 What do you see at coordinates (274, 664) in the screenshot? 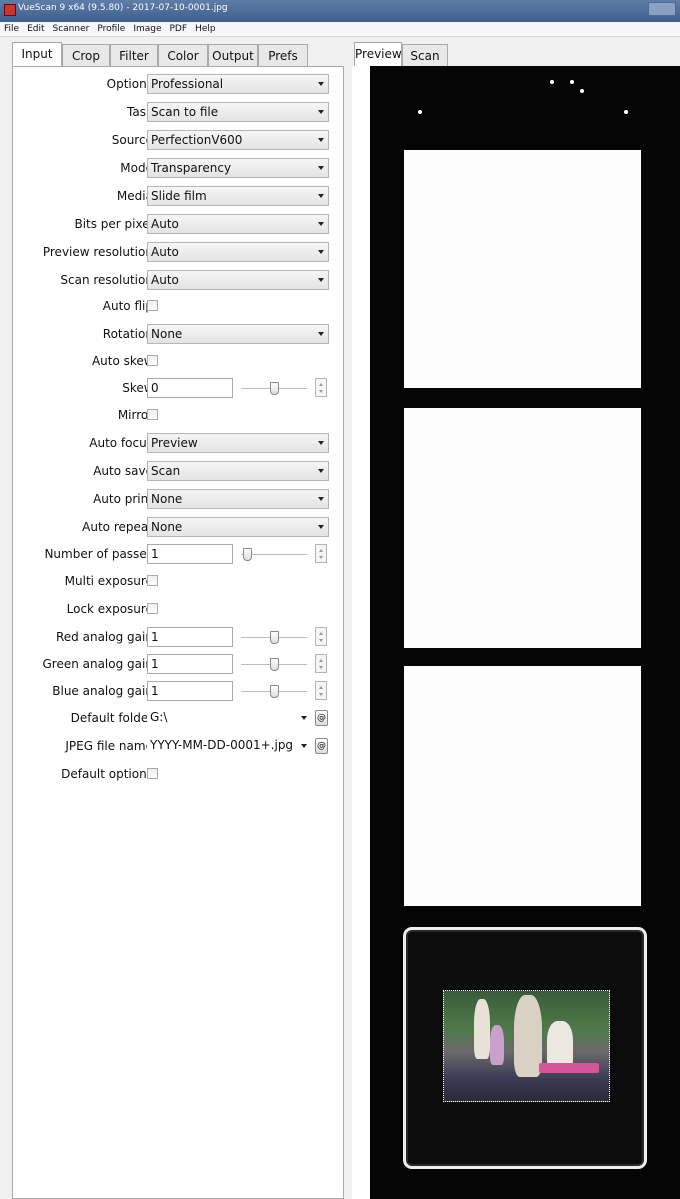
I see `green-gain-slider-thumb` at bounding box center [274, 664].